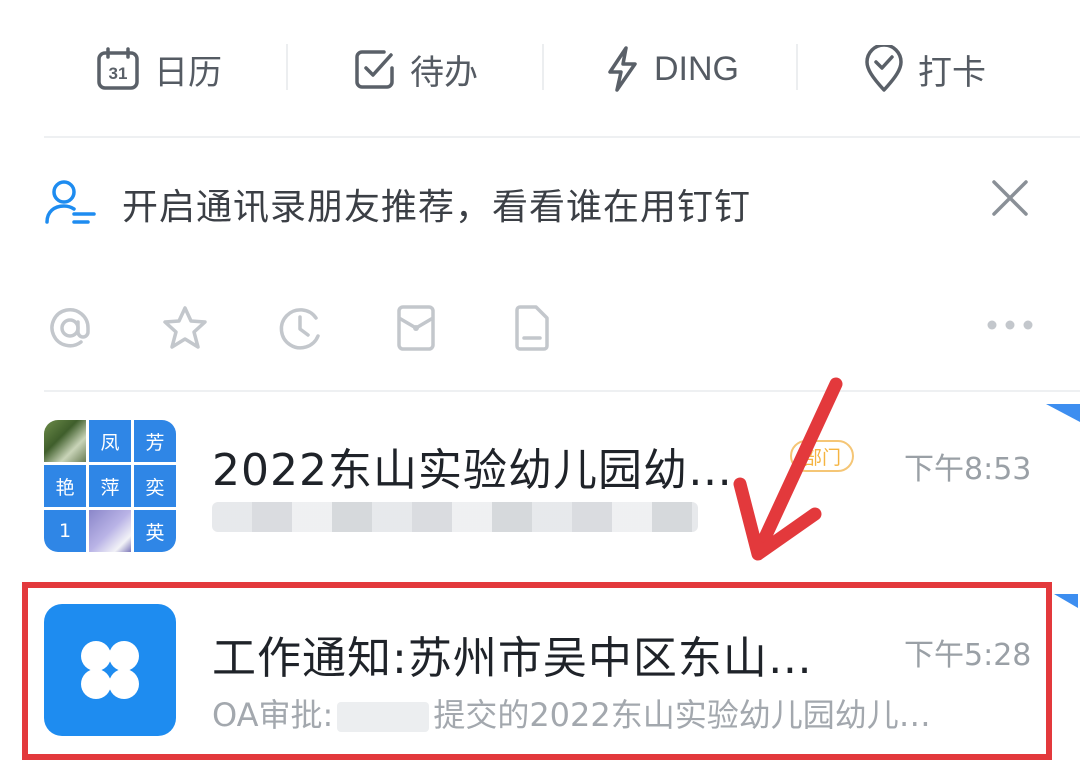  I want to click on clock-icon, so click(300, 330).